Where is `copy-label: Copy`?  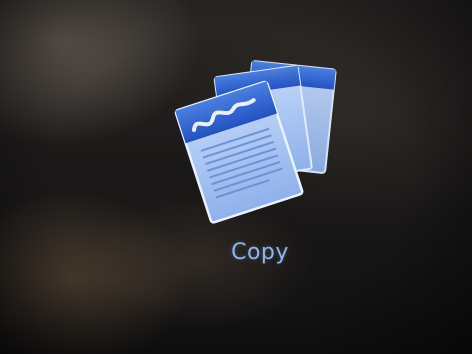 copy-label: Copy is located at coordinates (260, 252).